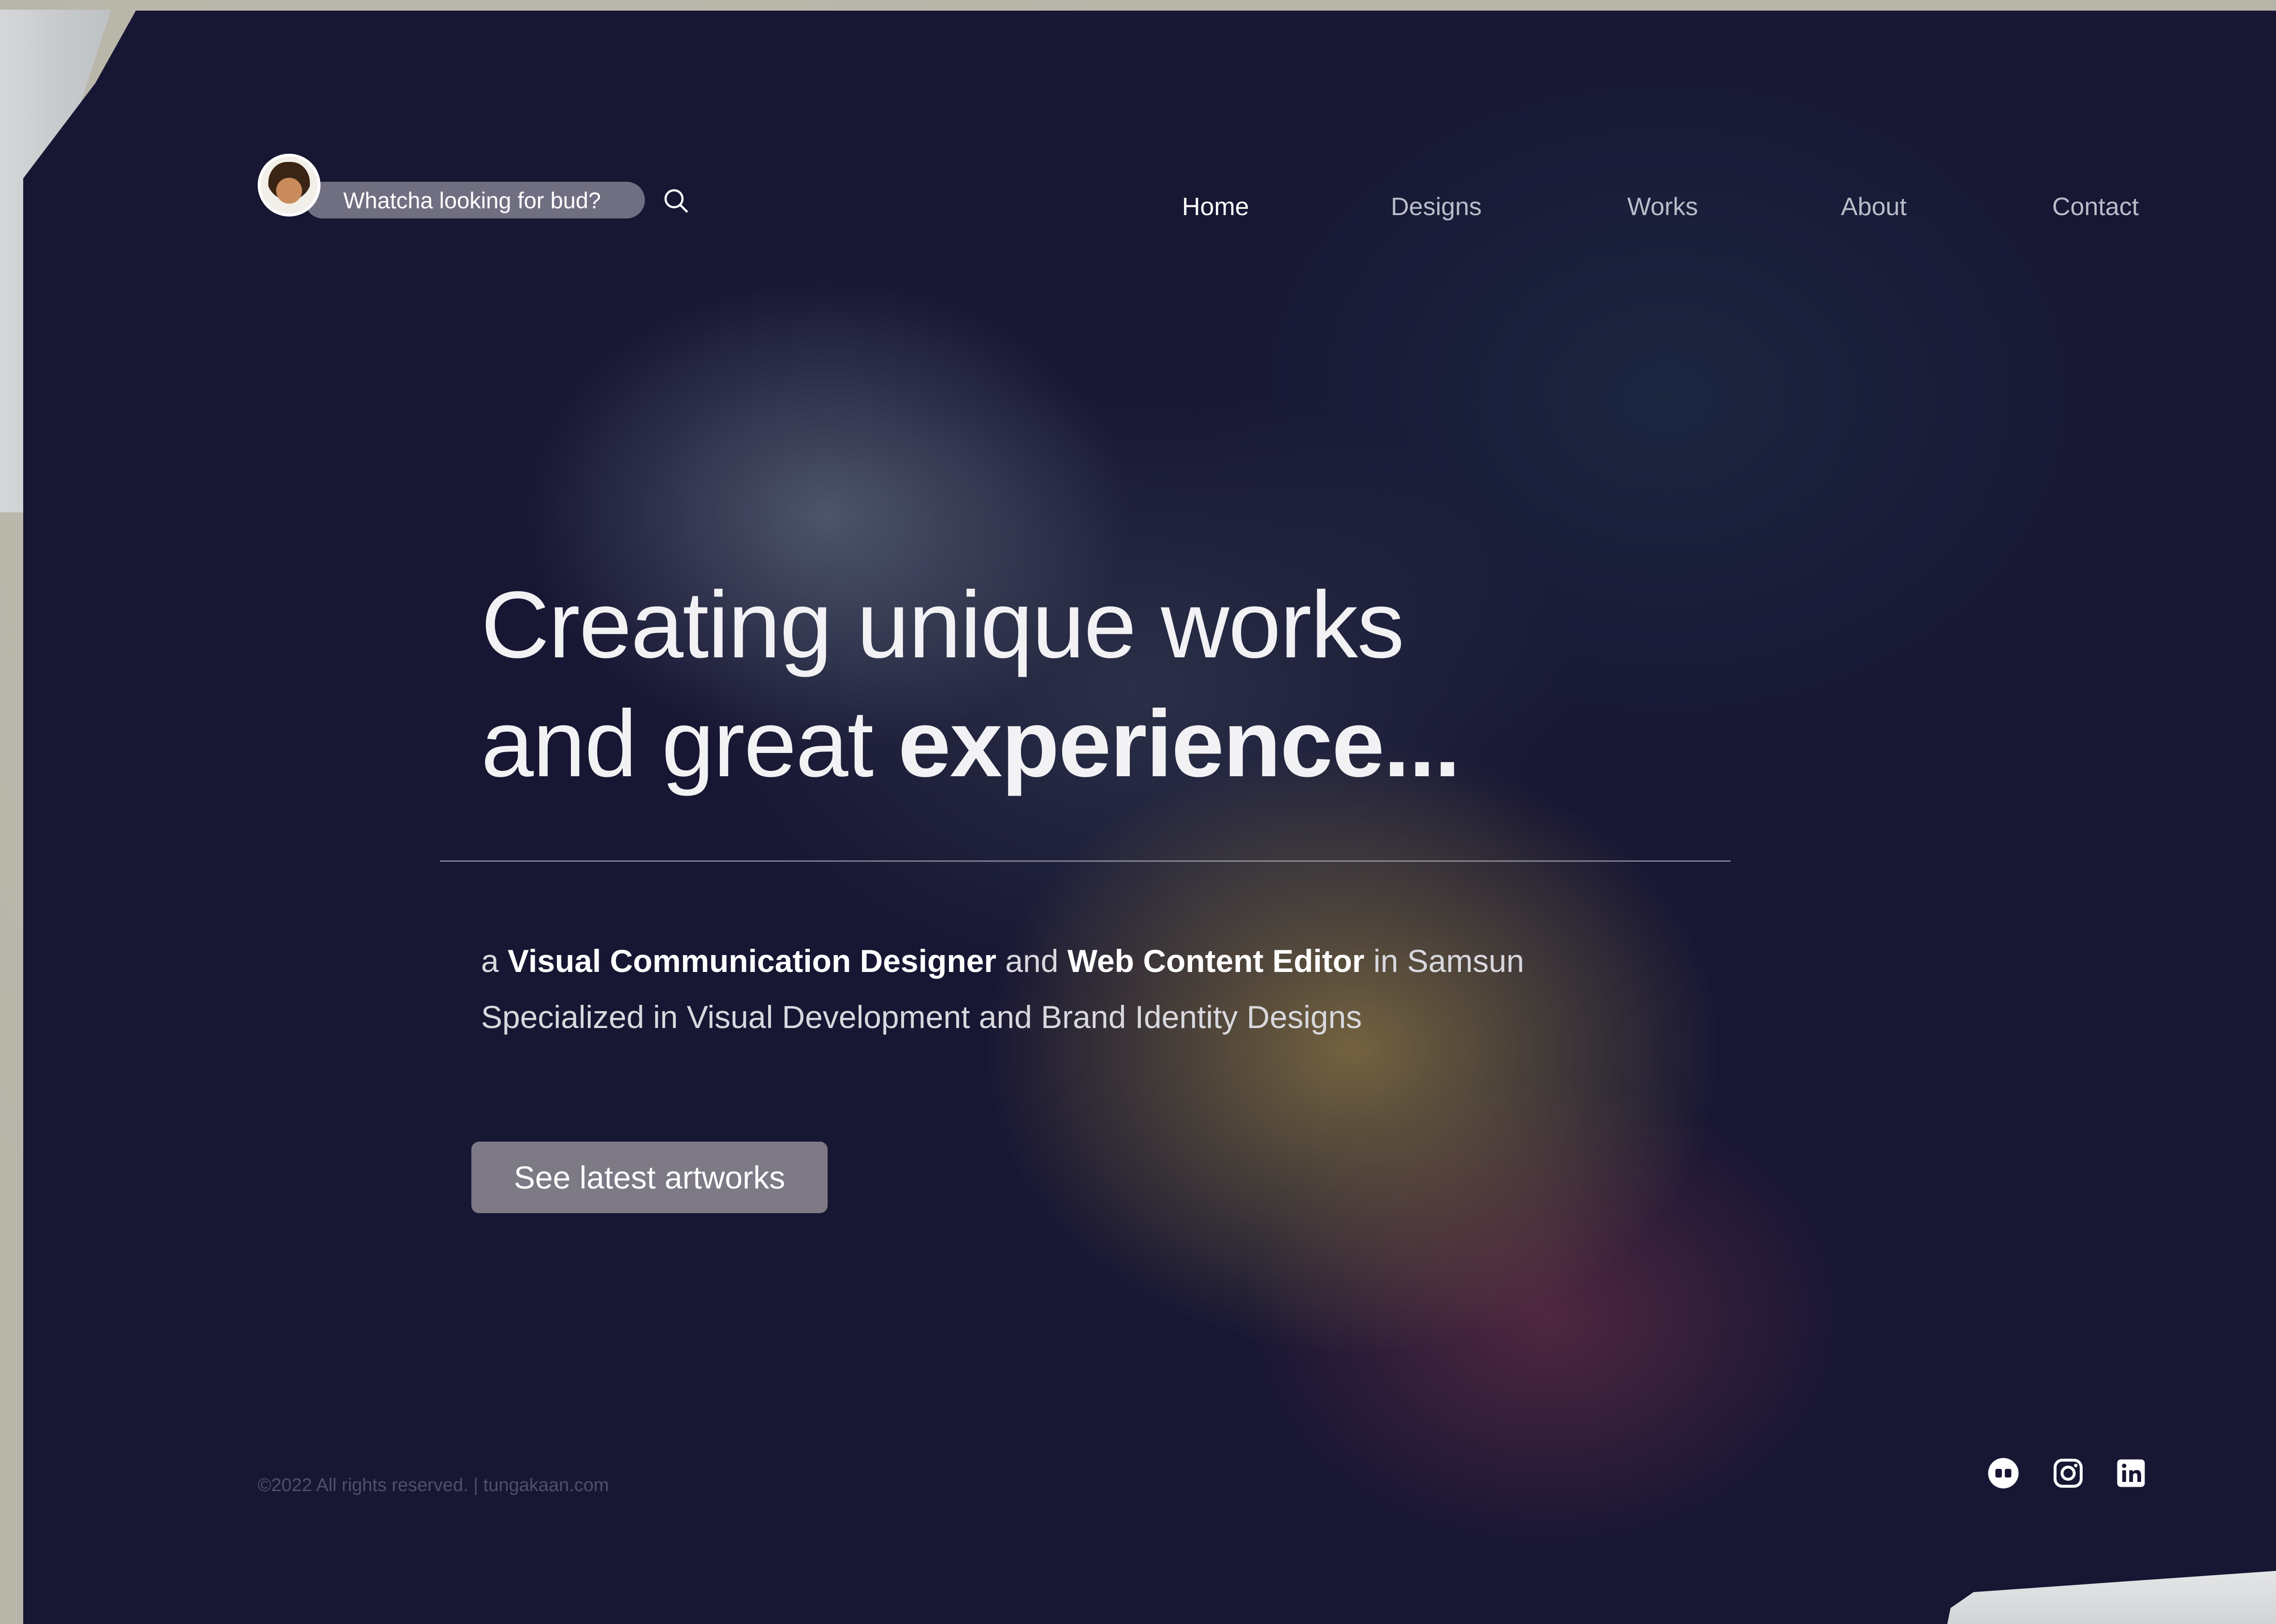 The image size is (2276, 1624). I want to click on nav-about: About, so click(1874, 207).